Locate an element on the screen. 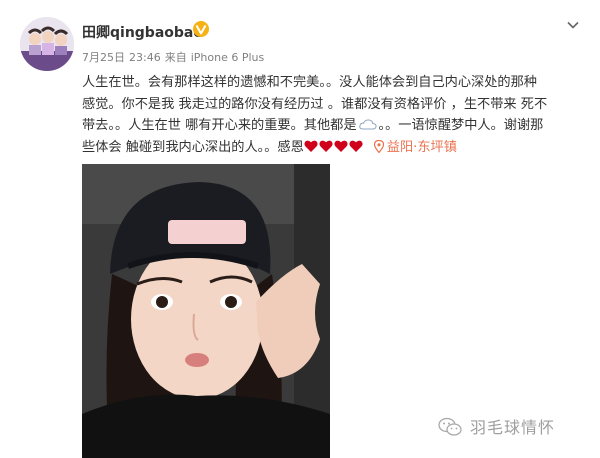 The width and height of the screenshot is (600, 458). avatar-image is located at coordinates (47, 44).